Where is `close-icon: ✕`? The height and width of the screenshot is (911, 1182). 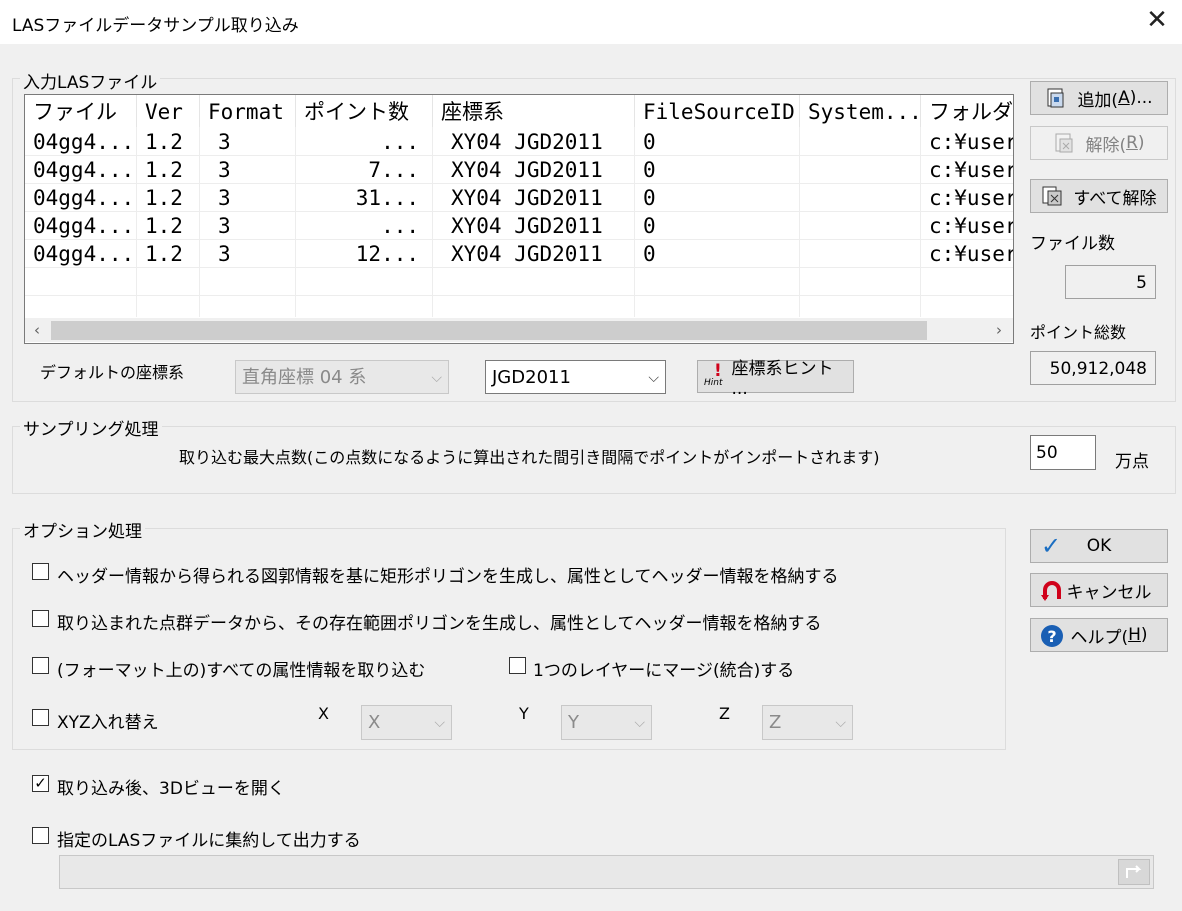 close-icon: ✕ is located at coordinates (1157, 20).